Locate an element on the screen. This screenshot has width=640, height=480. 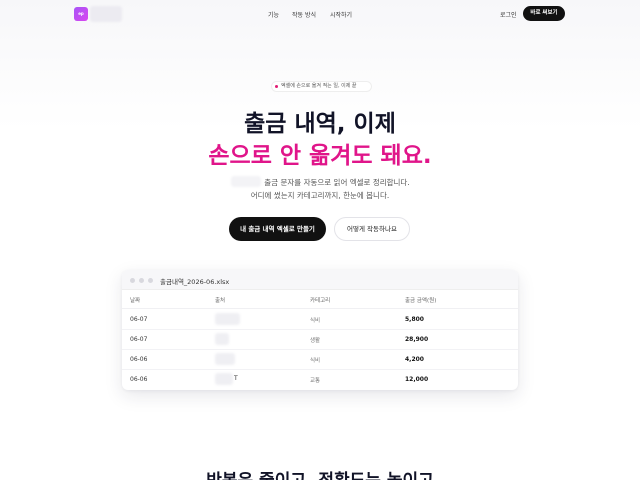
column-header-date: 날짜 is located at coordinates (135, 301).